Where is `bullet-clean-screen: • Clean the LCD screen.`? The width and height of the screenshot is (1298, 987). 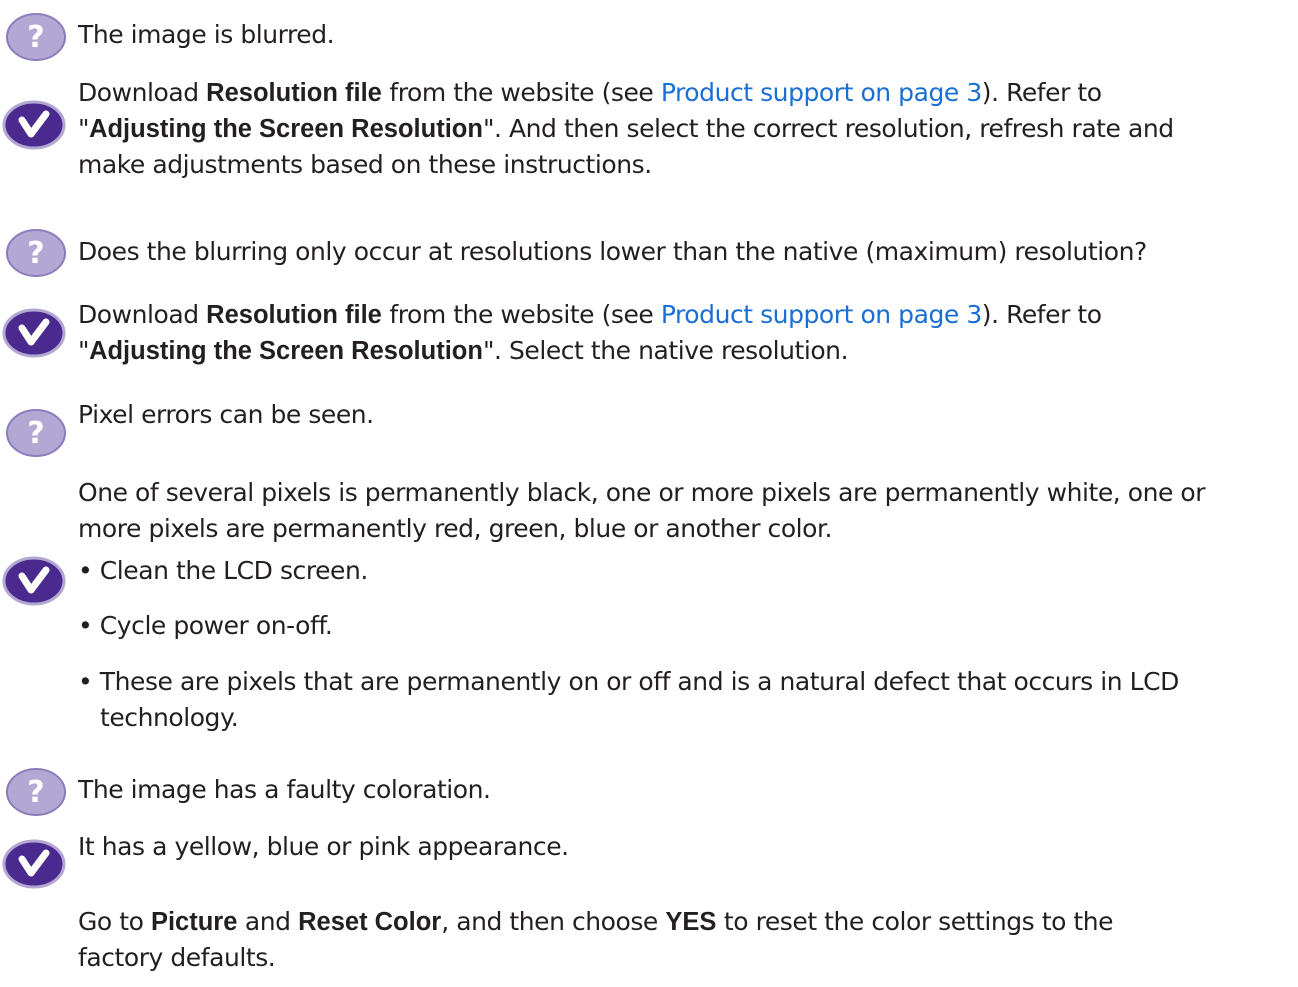 bullet-clean-screen: • Clean the LCD screen. is located at coordinates (685, 571).